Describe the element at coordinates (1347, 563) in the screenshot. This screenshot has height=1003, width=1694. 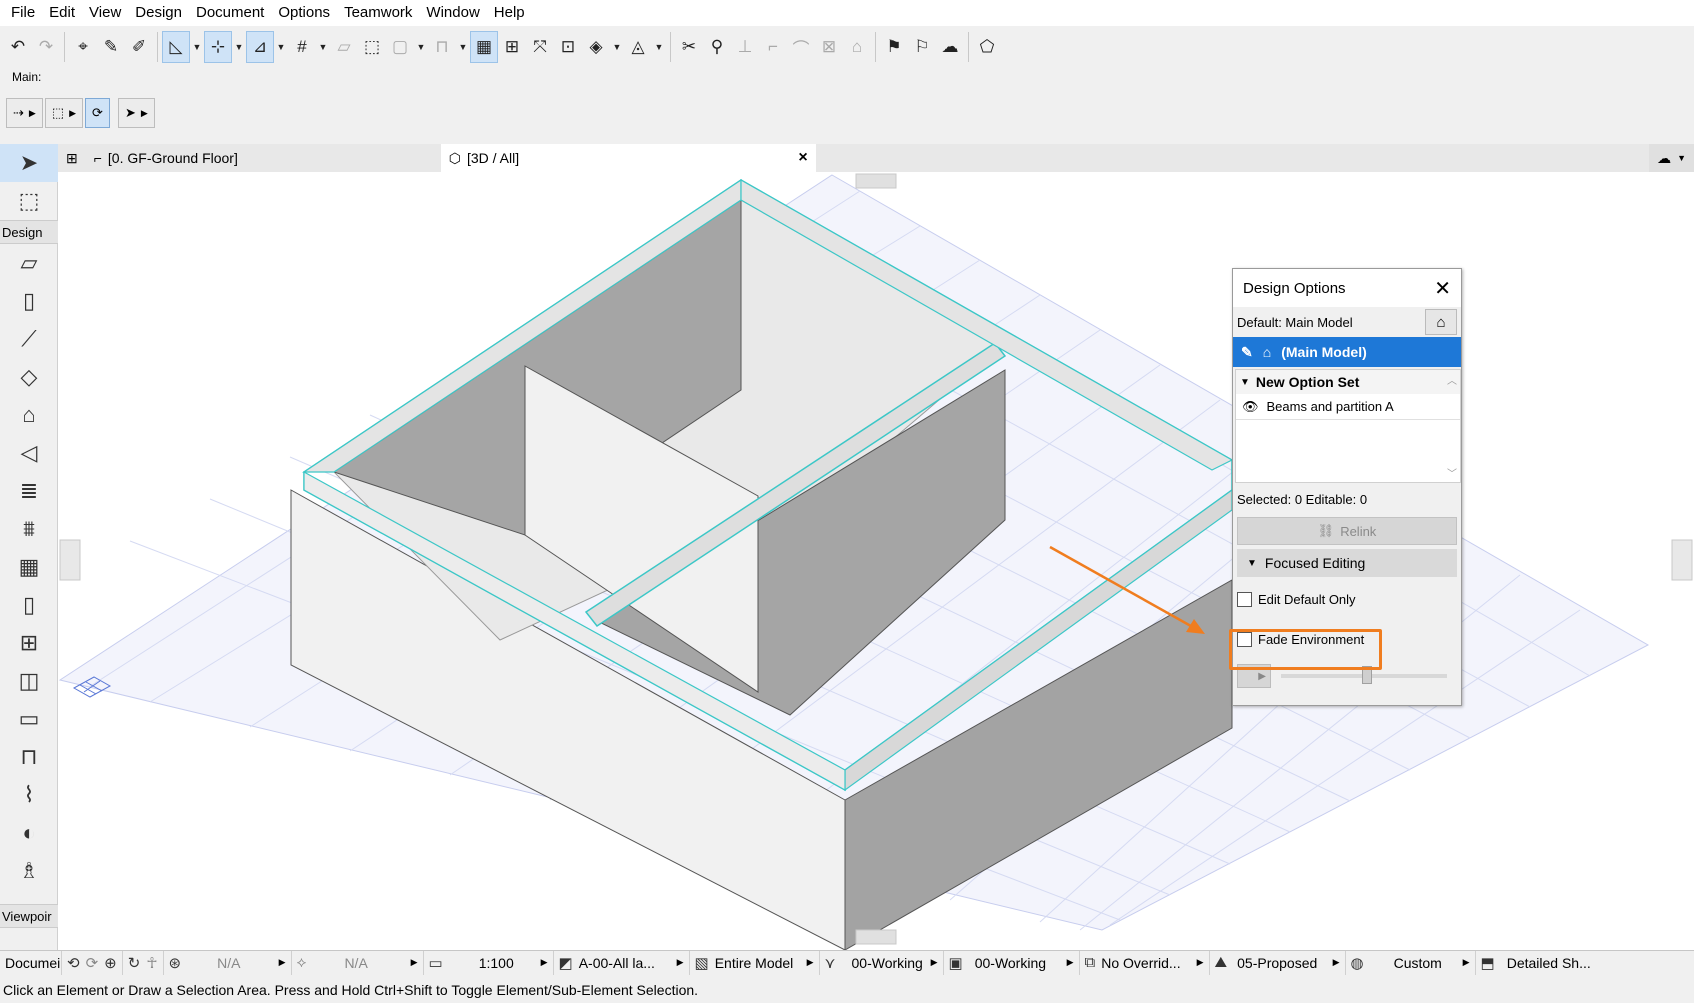
I see `focused-editing-header: ▼ Focused Editing` at that location.